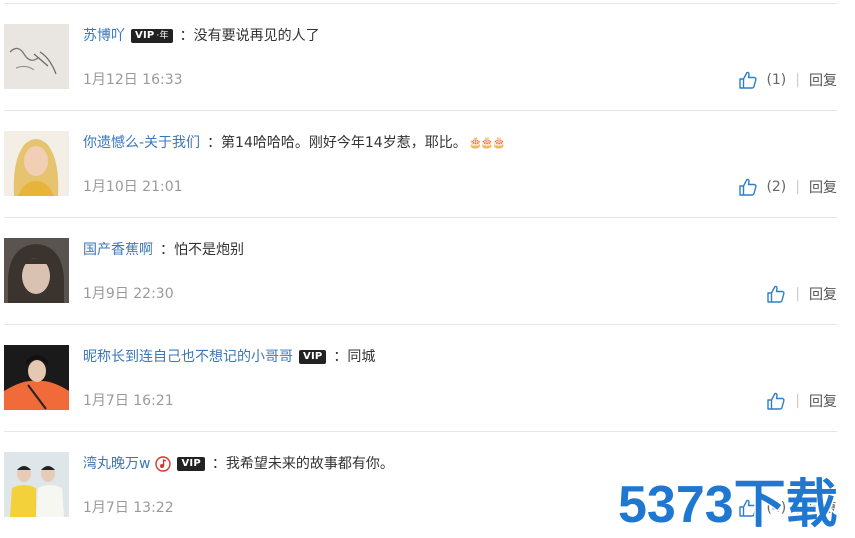 The width and height of the screenshot is (855, 538). What do you see at coordinates (104, 36) in the screenshot?
I see `username-link: 苏博吖` at bounding box center [104, 36].